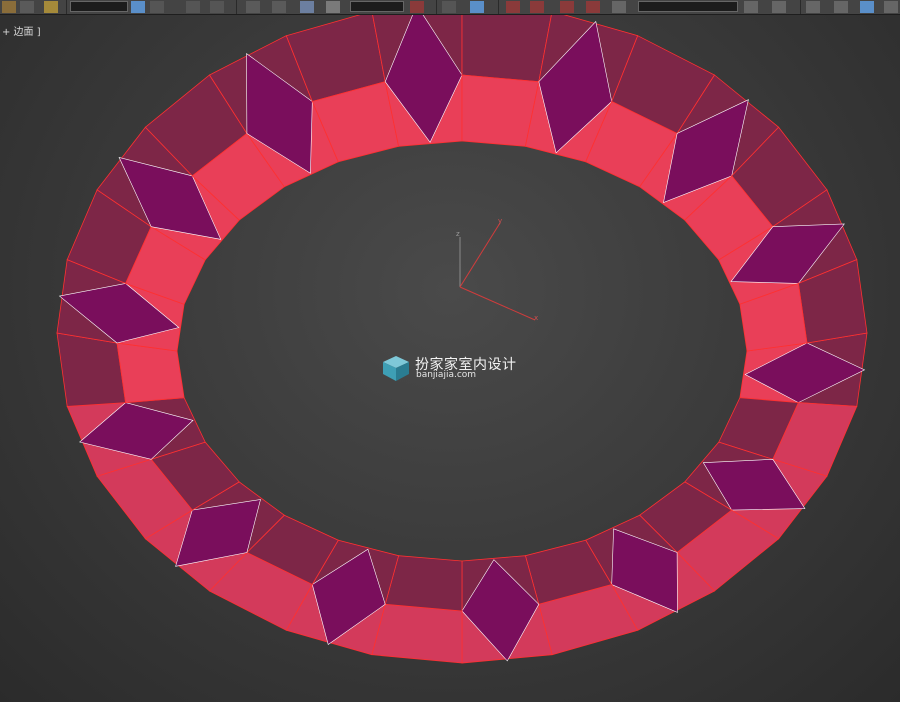 The height and width of the screenshot is (702, 900). I want to click on coordinate-system-dropdown, so click(377, 6).